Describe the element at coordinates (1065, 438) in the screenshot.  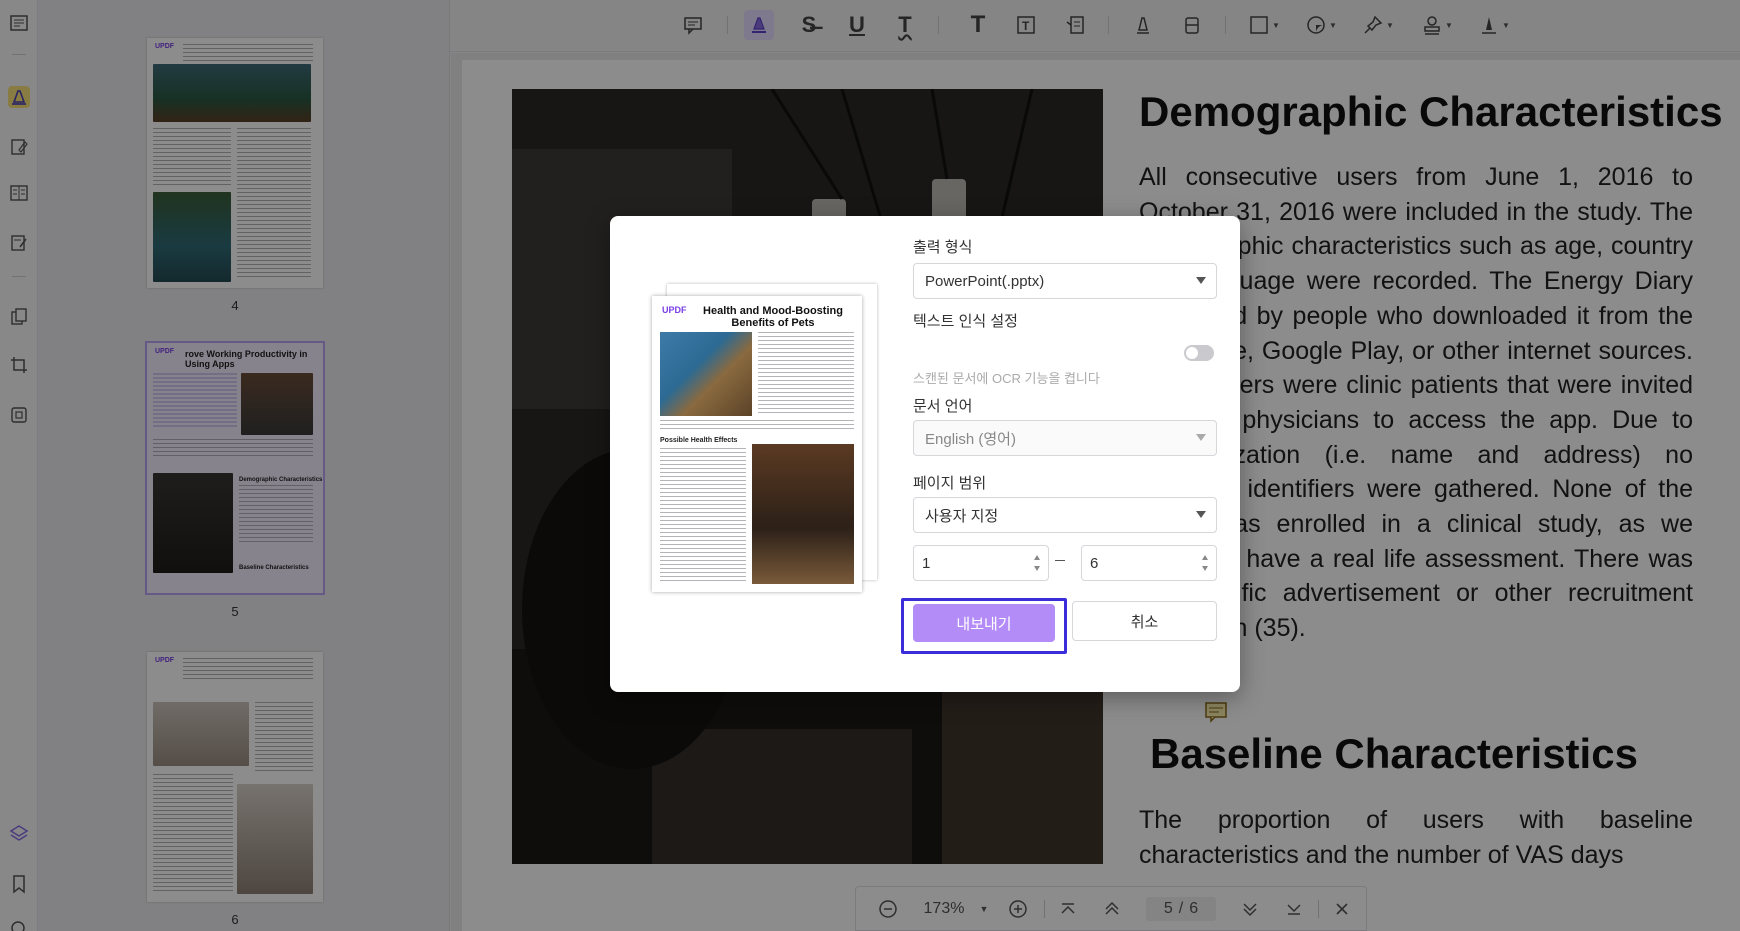
I see `document-language-select: English (영어)` at that location.